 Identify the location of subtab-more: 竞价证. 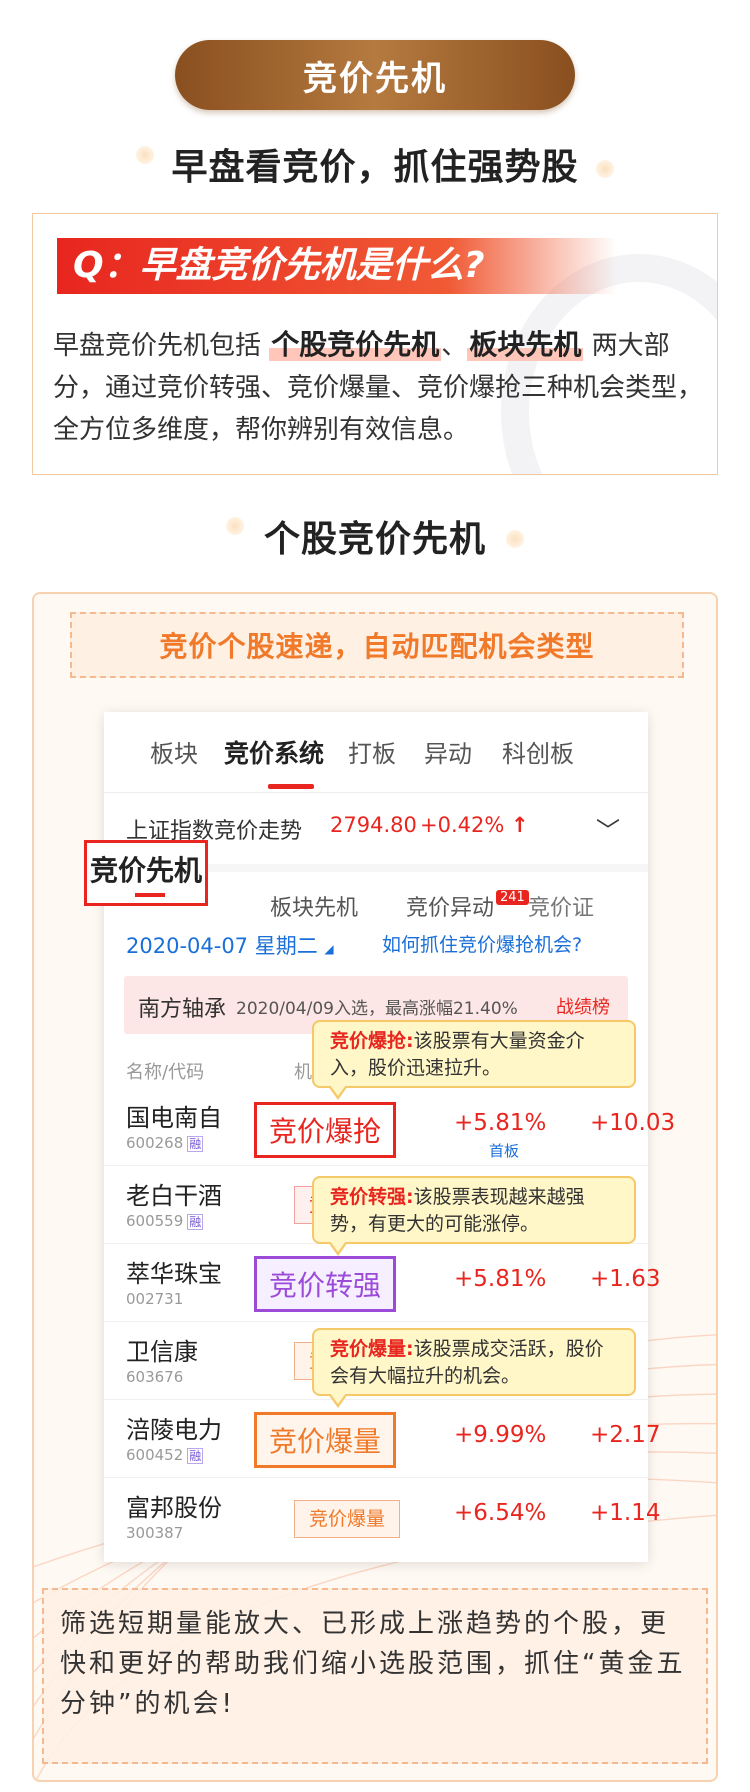
(588, 906).